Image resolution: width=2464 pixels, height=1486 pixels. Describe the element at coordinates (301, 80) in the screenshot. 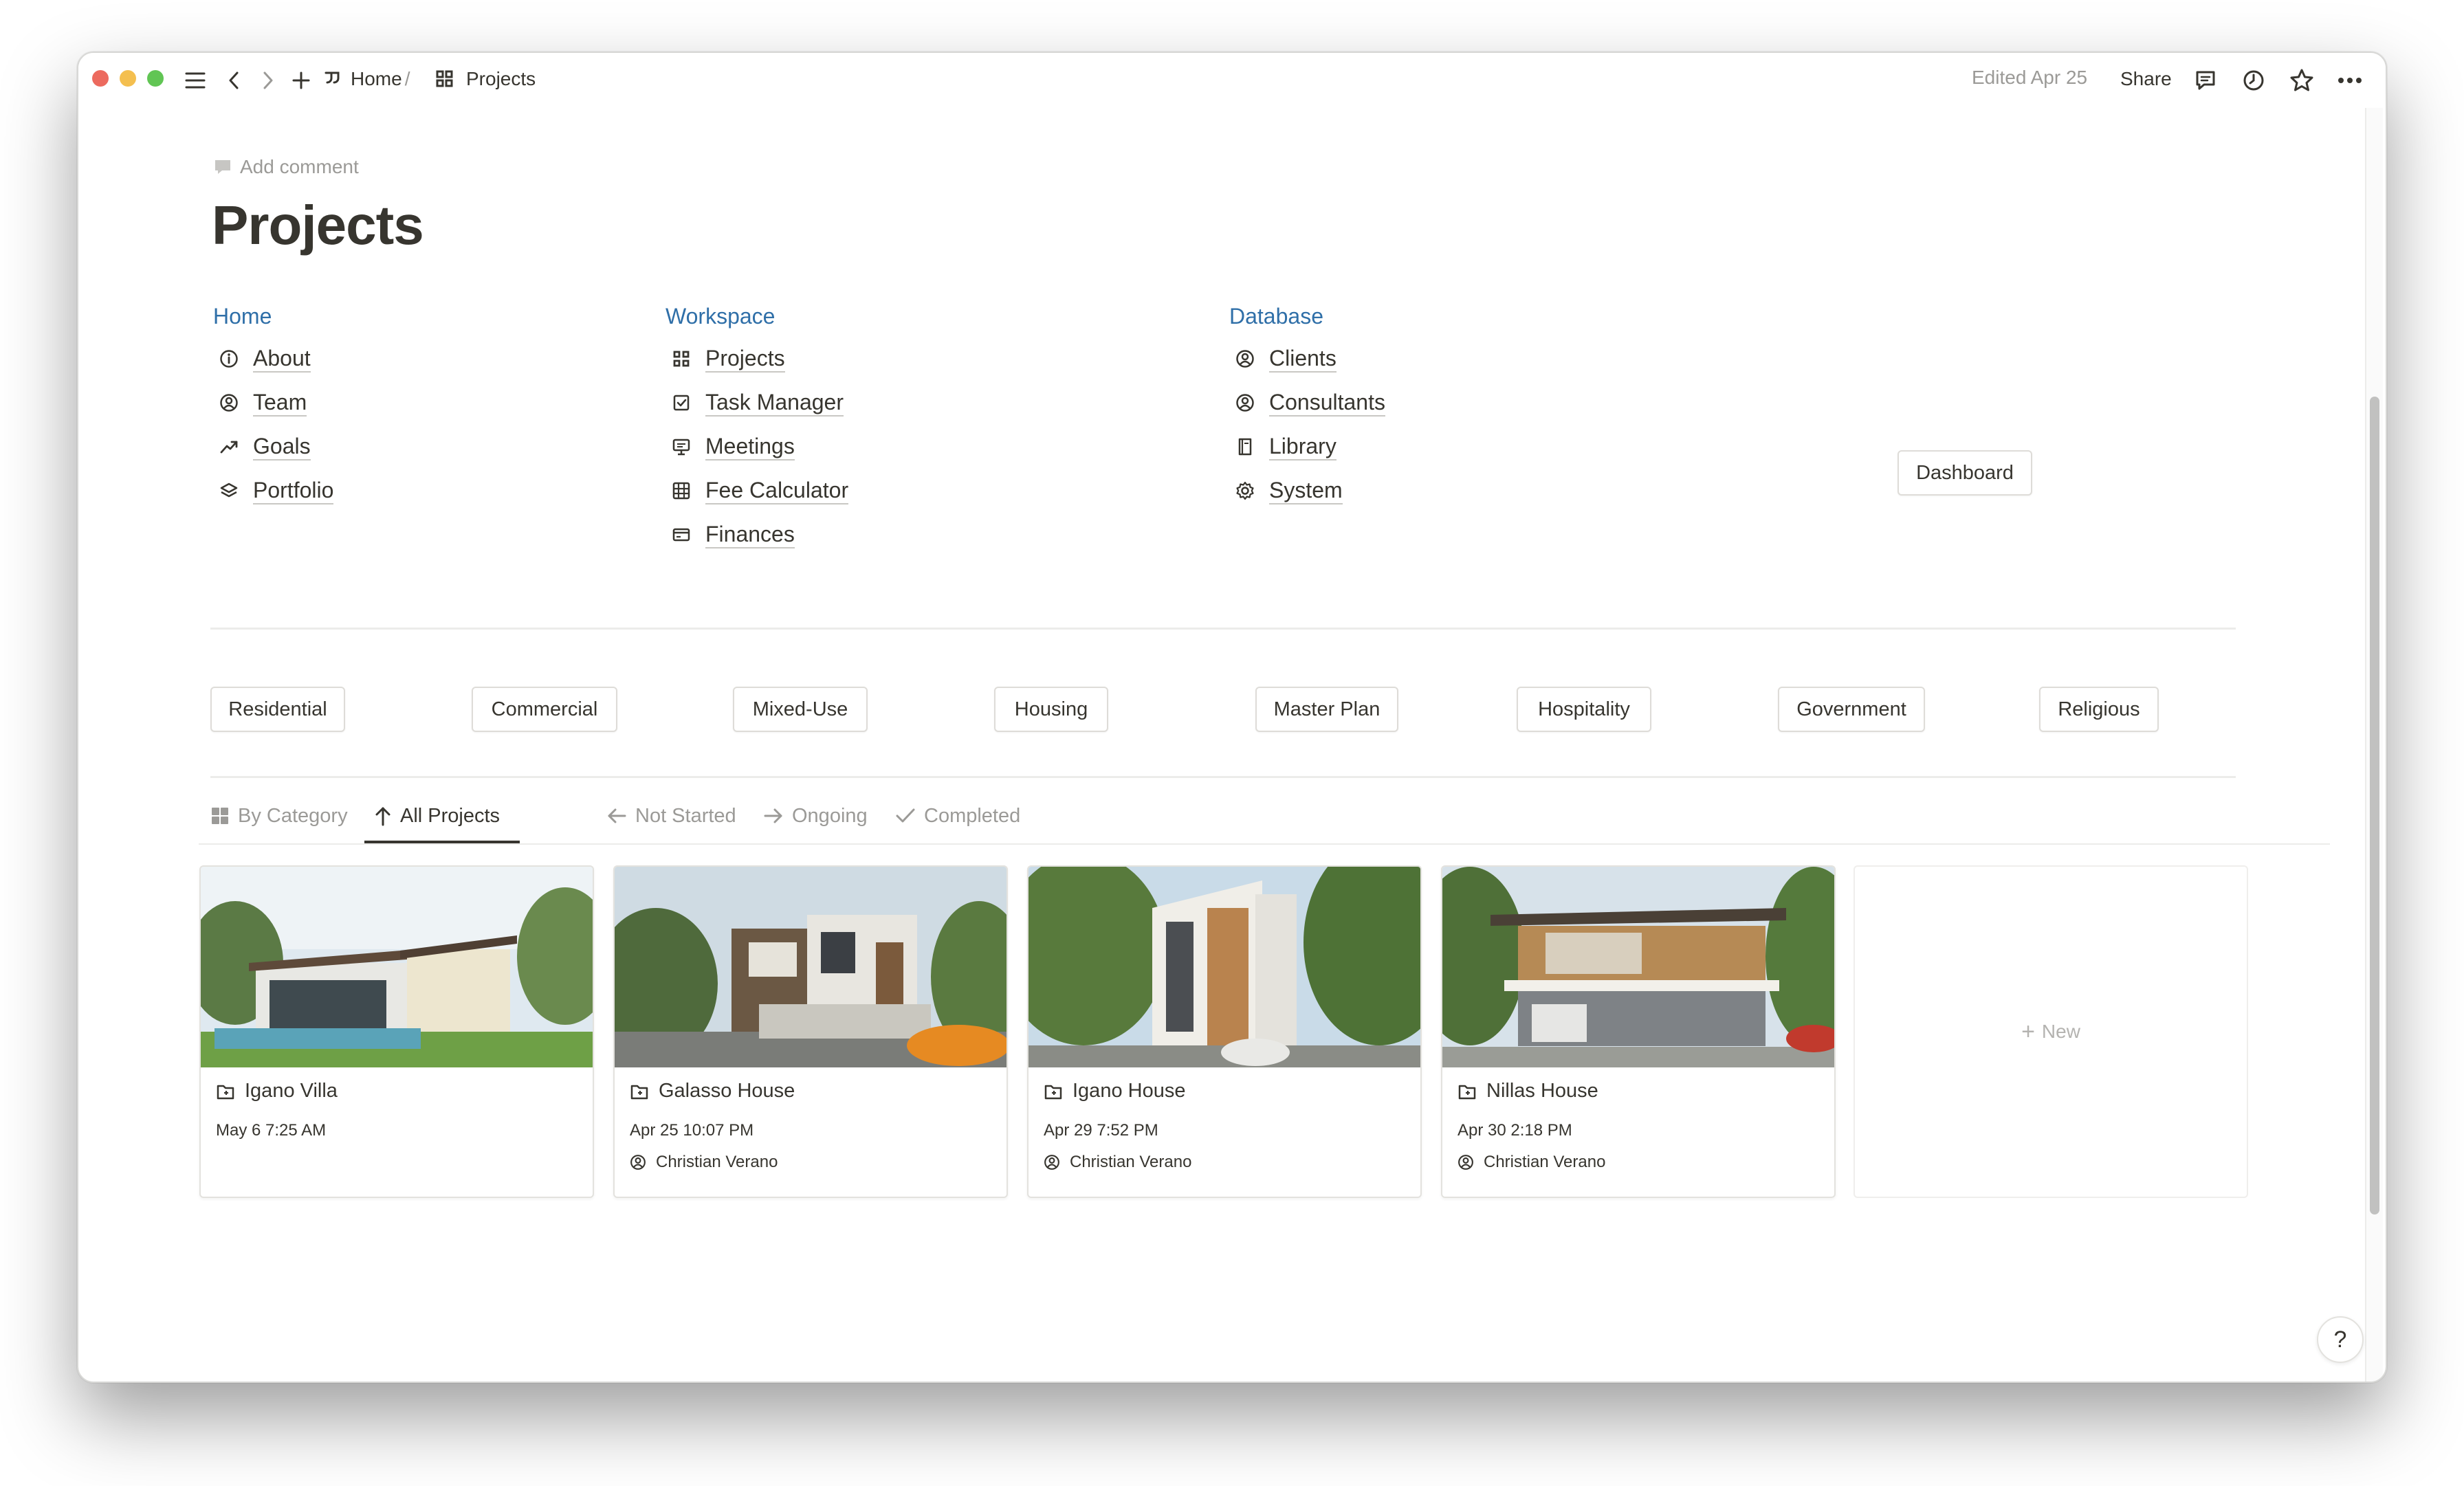

I see `add-page-icon` at that location.